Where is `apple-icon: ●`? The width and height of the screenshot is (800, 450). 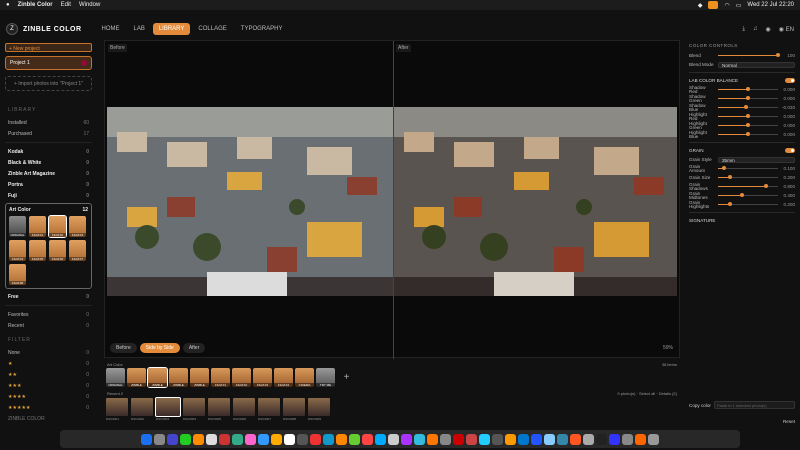
apple-icon: ● is located at coordinates (8, 5).